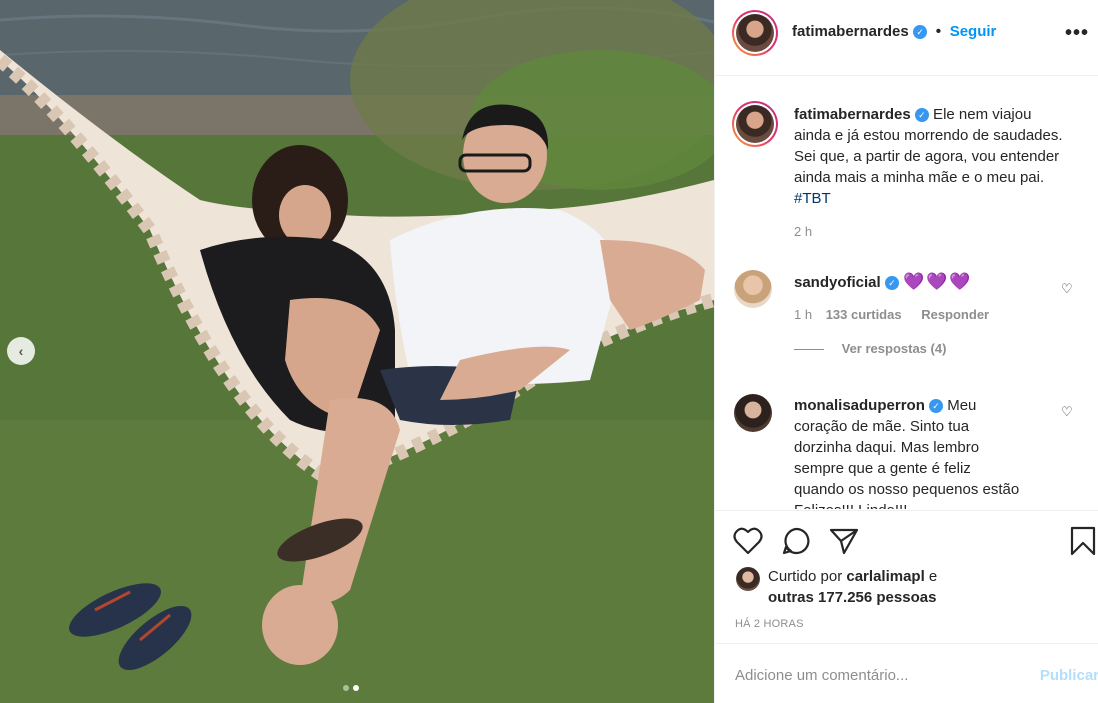 Image resolution: width=1098 pixels, height=703 pixels. I want to click on likes-mid: e, so click(931, 576).